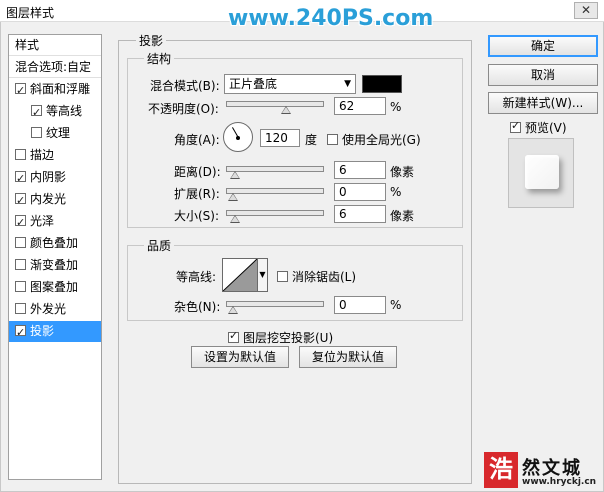  Describe the element at coordinates (235, 175) in the screenshot. I see `distance-slider-thumb` at that location.